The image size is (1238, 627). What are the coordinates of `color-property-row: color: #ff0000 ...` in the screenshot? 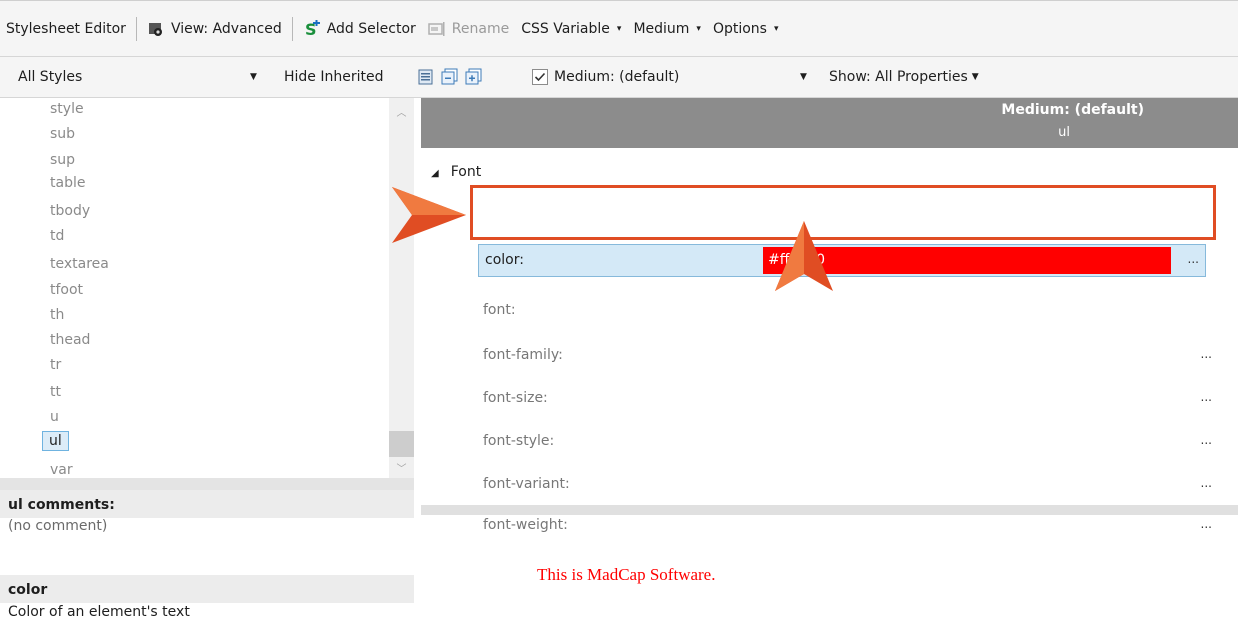 It's located at (842, 260).